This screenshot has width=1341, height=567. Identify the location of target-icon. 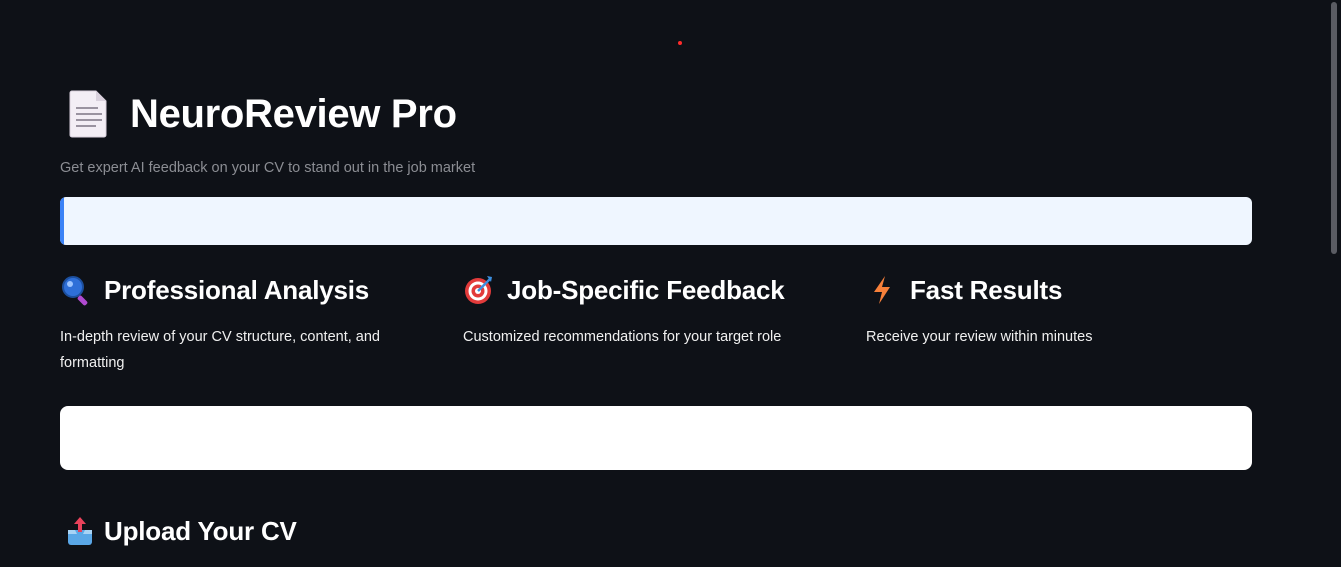
(478, 290).